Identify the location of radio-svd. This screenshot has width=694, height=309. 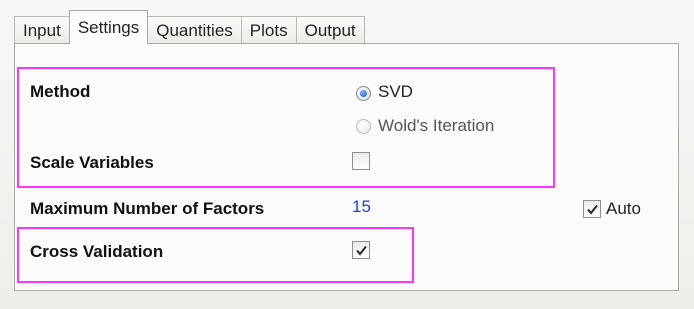
(363, 93).